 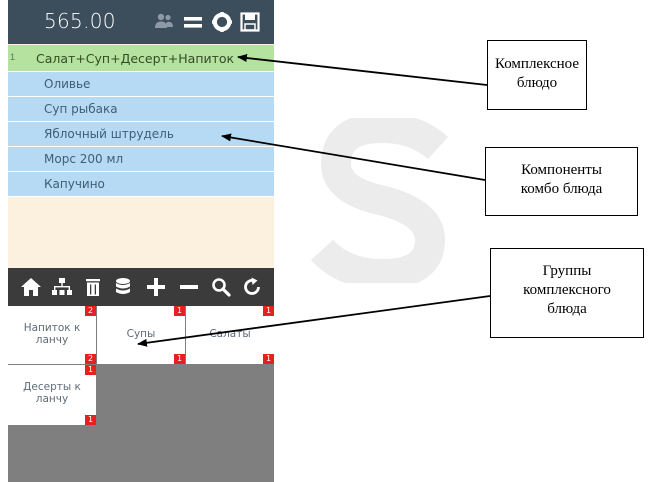 I want to click on order-total: 565.00, so click(x=80, y=21).